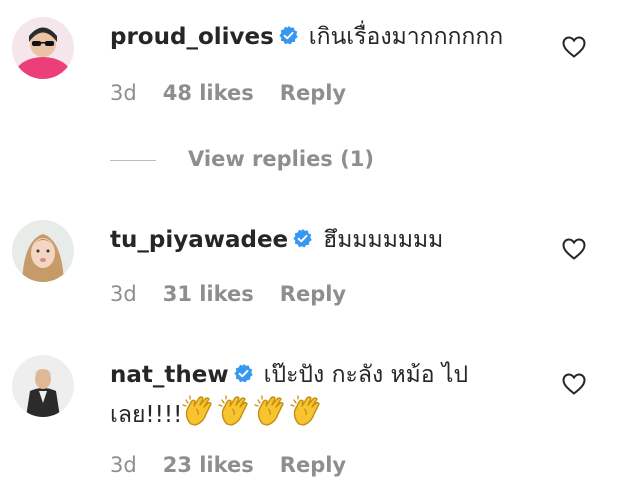 Image resolution: width=620 pixels, height=496 pixels. Describe the element at coordinates (146, 415) in the screenshot. I see `comment-text-continued: เลย!!!!` at that location.